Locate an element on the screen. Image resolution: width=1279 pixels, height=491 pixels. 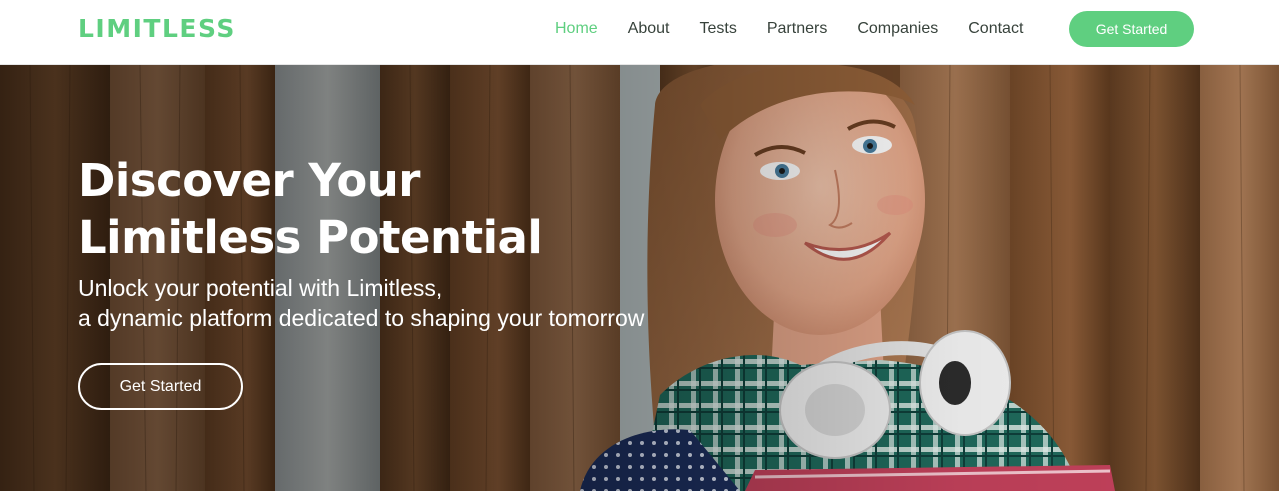
logo: LIMITLESS is located at coordinates (157, 29).